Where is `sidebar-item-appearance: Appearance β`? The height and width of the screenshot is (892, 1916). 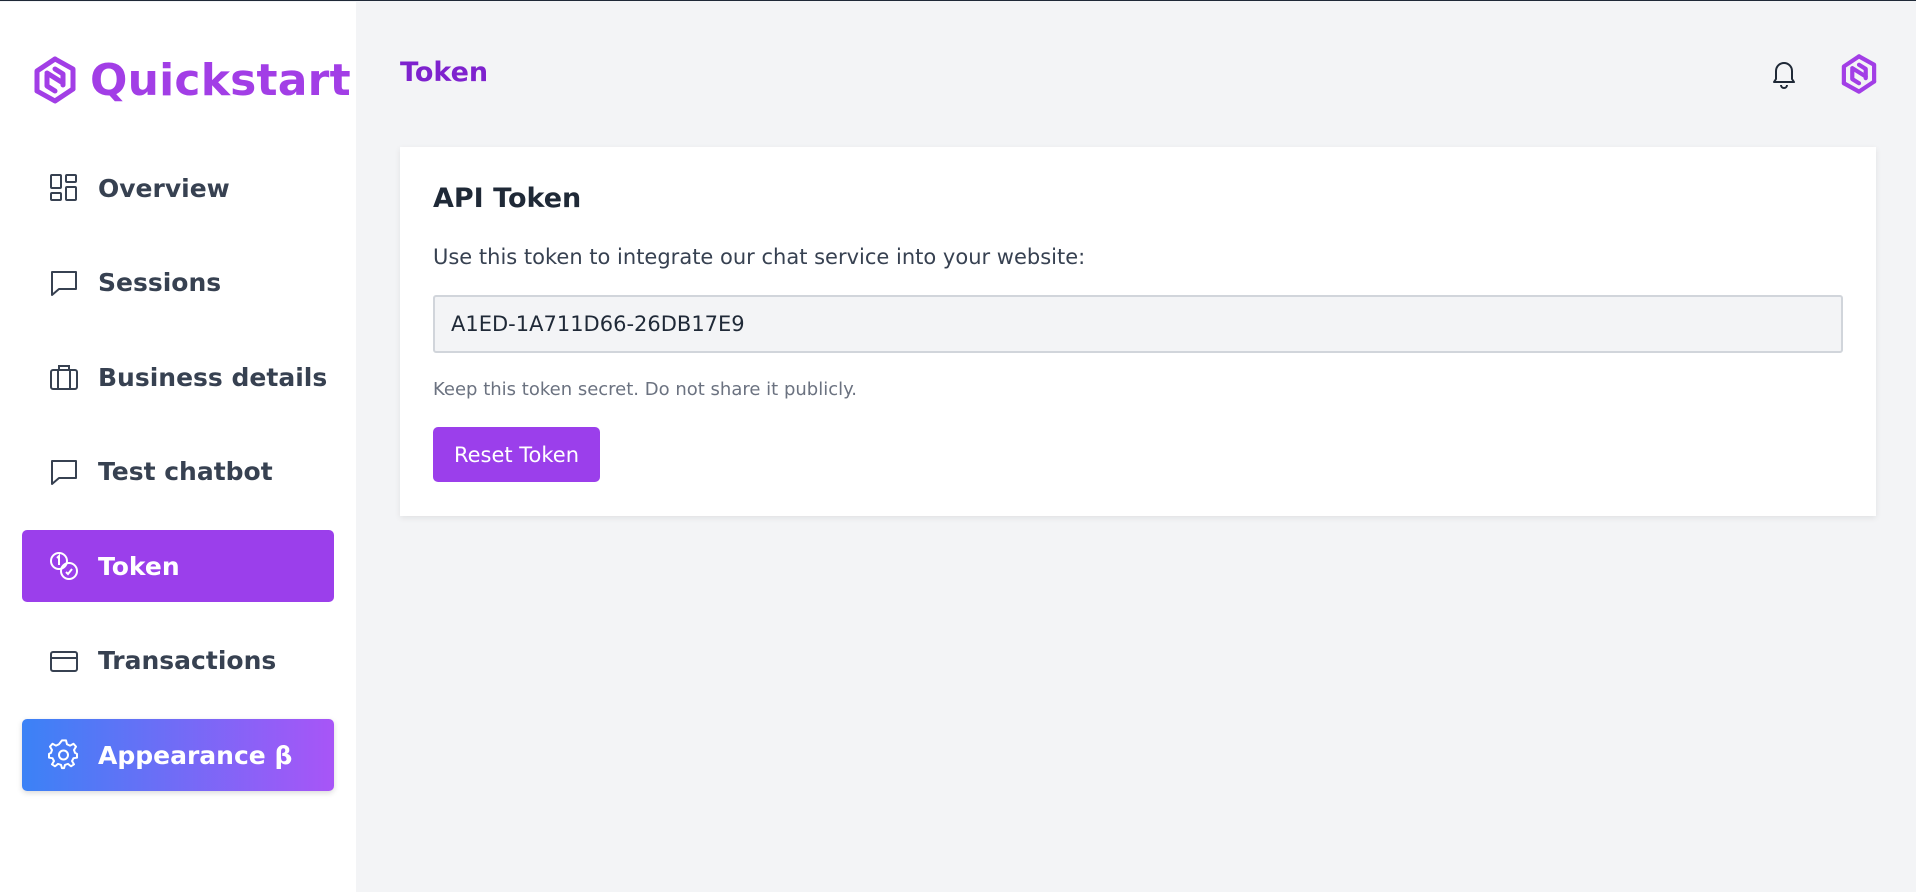 sidebar-item-appearance: Appearance β is located at coordinates (178, 755).